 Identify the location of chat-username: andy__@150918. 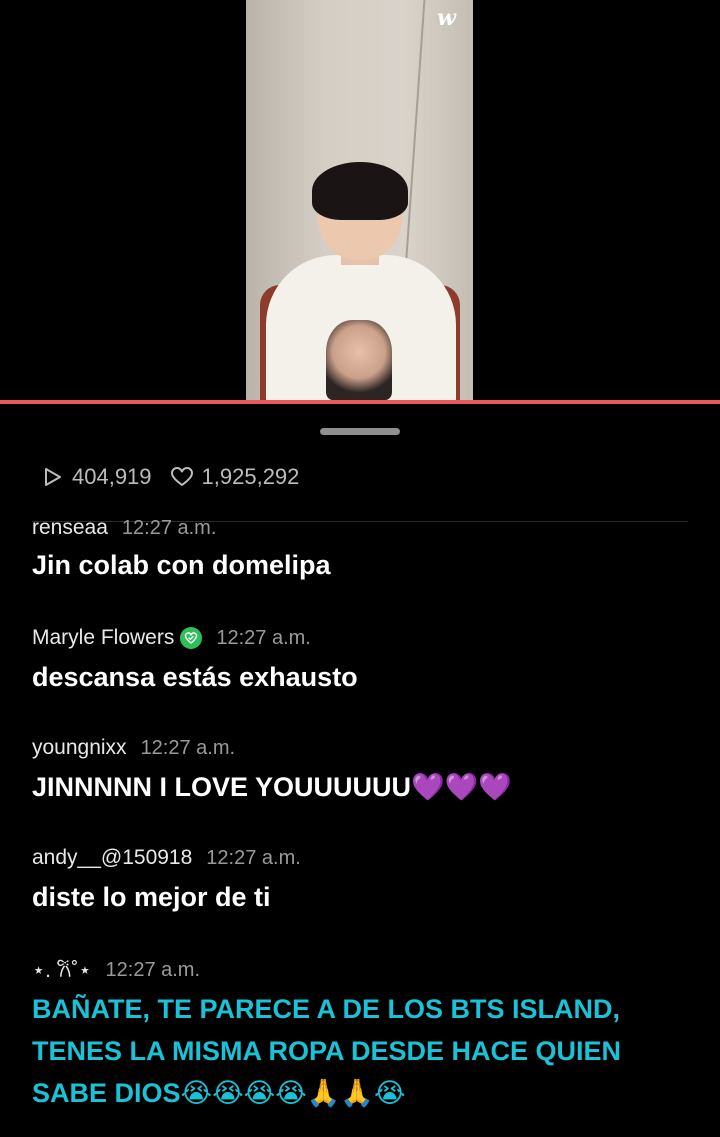
(112, 858).